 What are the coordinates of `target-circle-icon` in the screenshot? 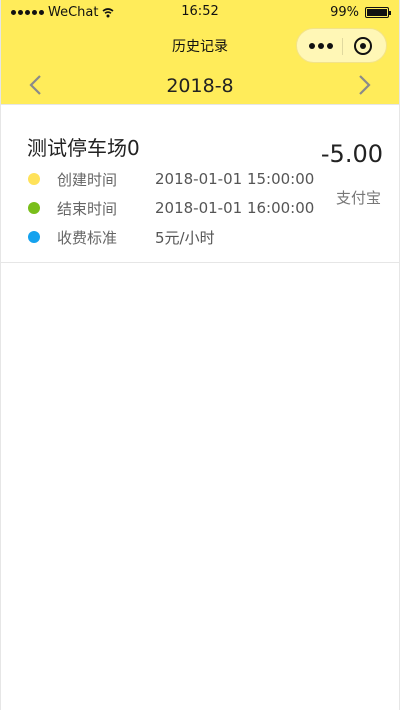 It's located at (363, 46).